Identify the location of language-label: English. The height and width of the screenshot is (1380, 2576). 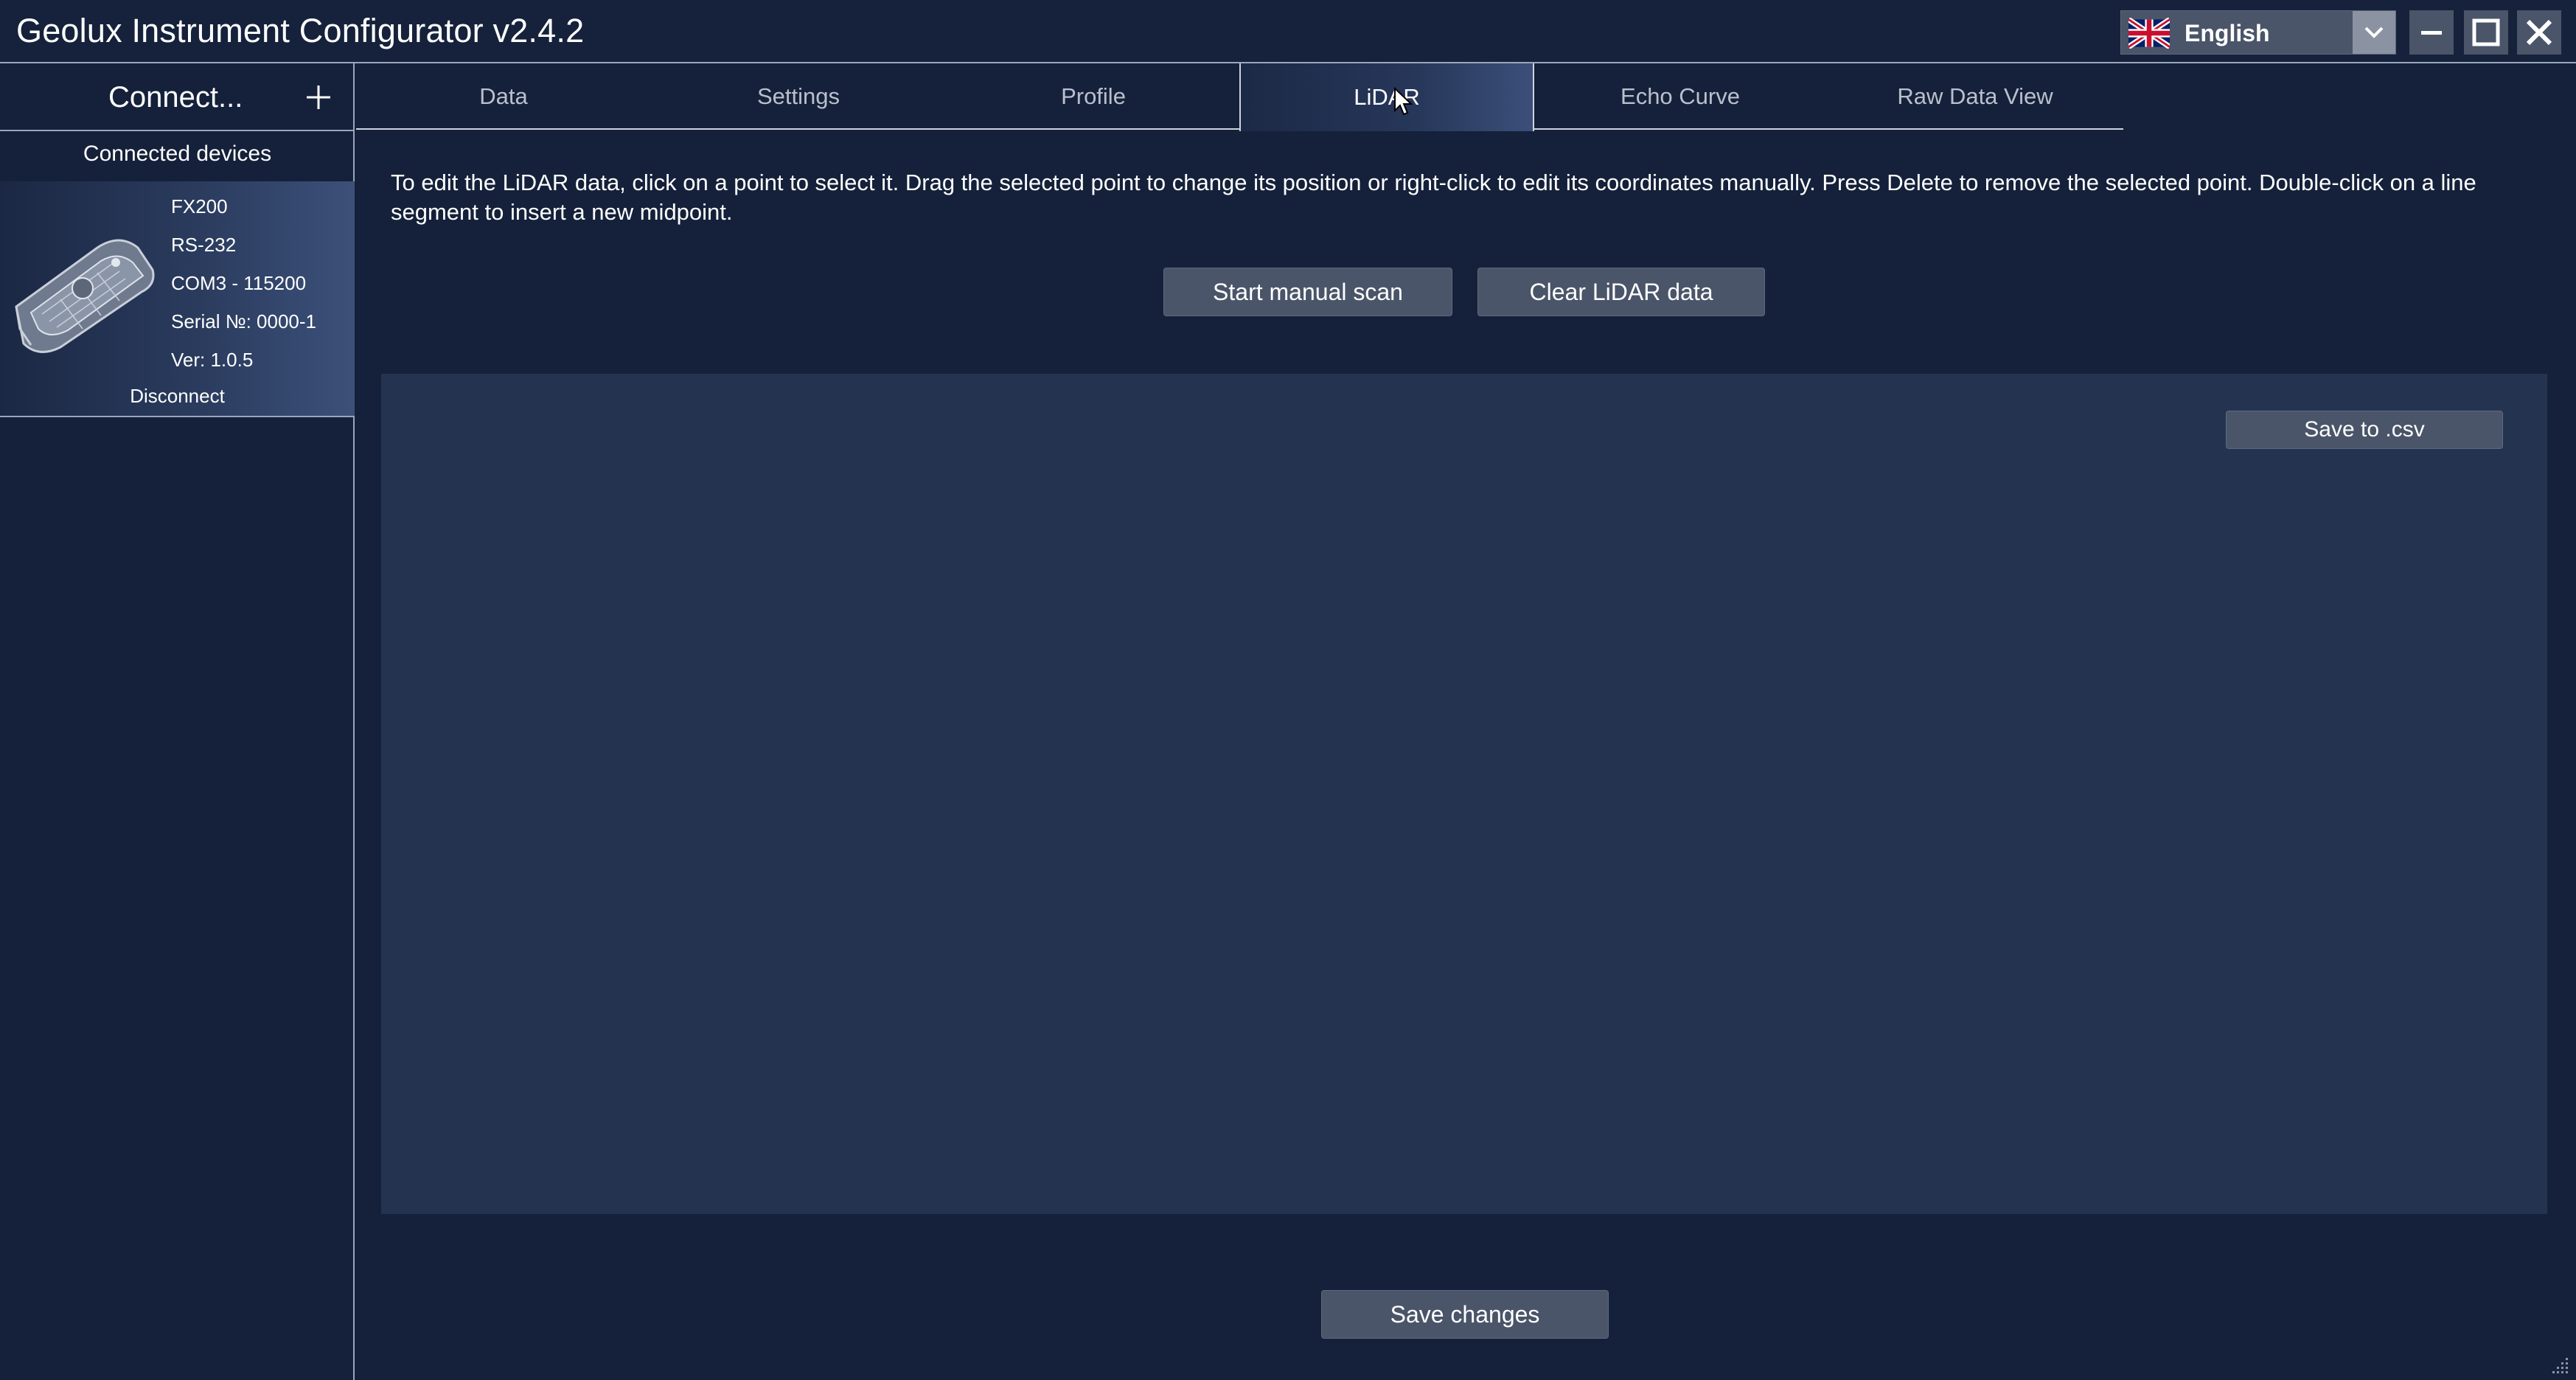
(2228, 33).